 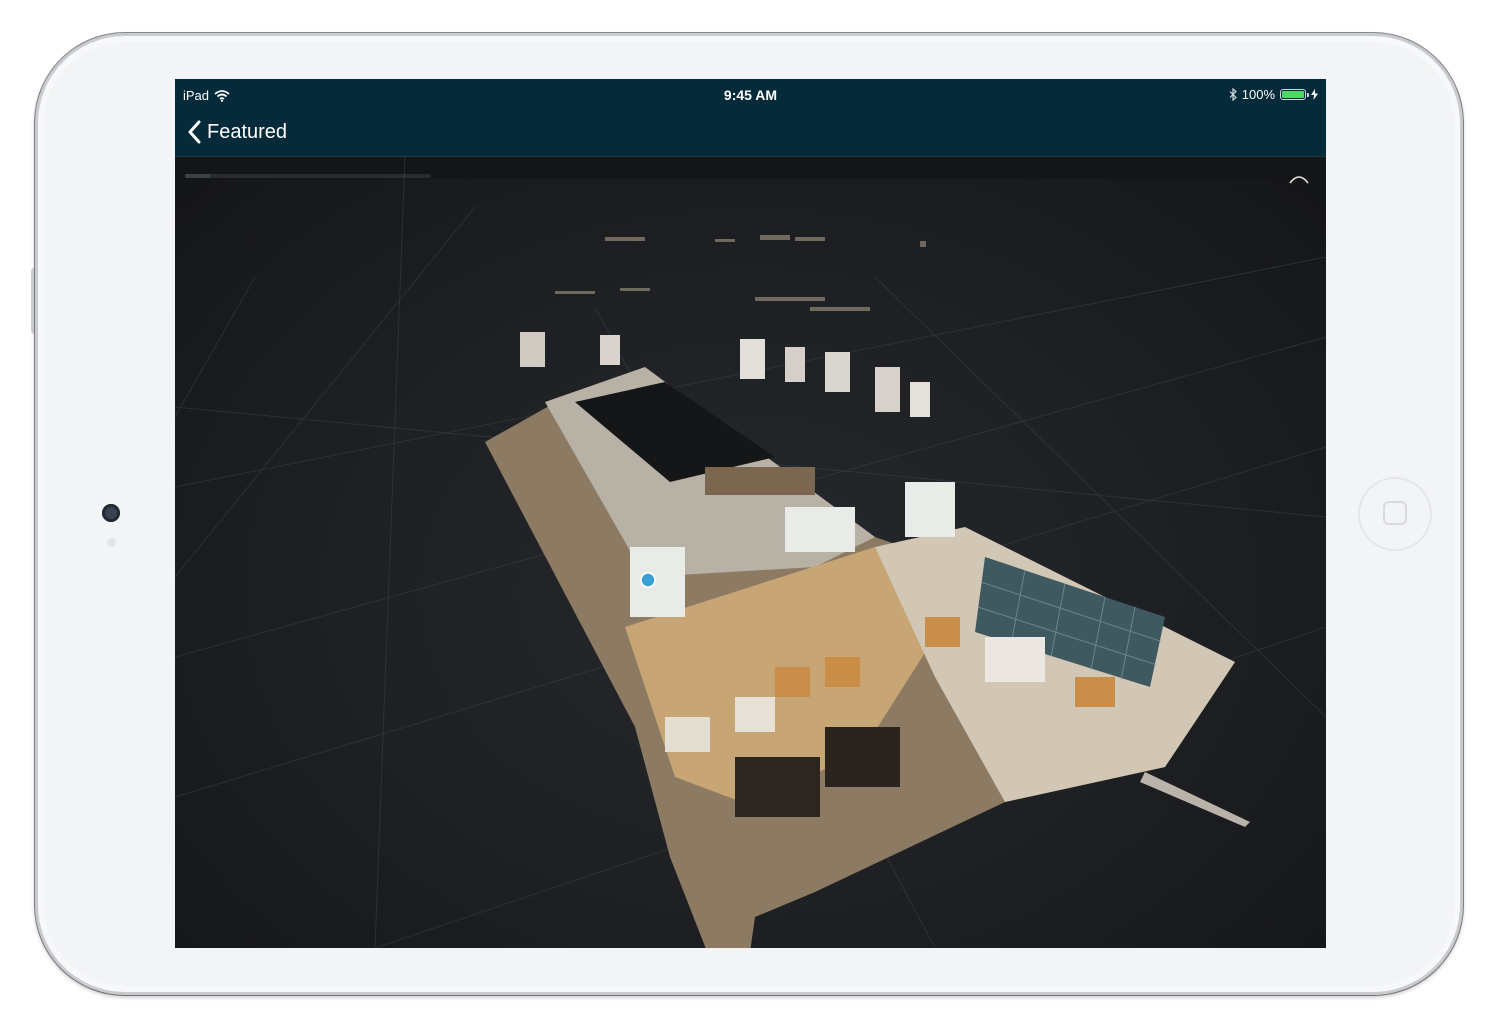 I want to click on navigation-bar: Featured, so click(x=750, y=134).